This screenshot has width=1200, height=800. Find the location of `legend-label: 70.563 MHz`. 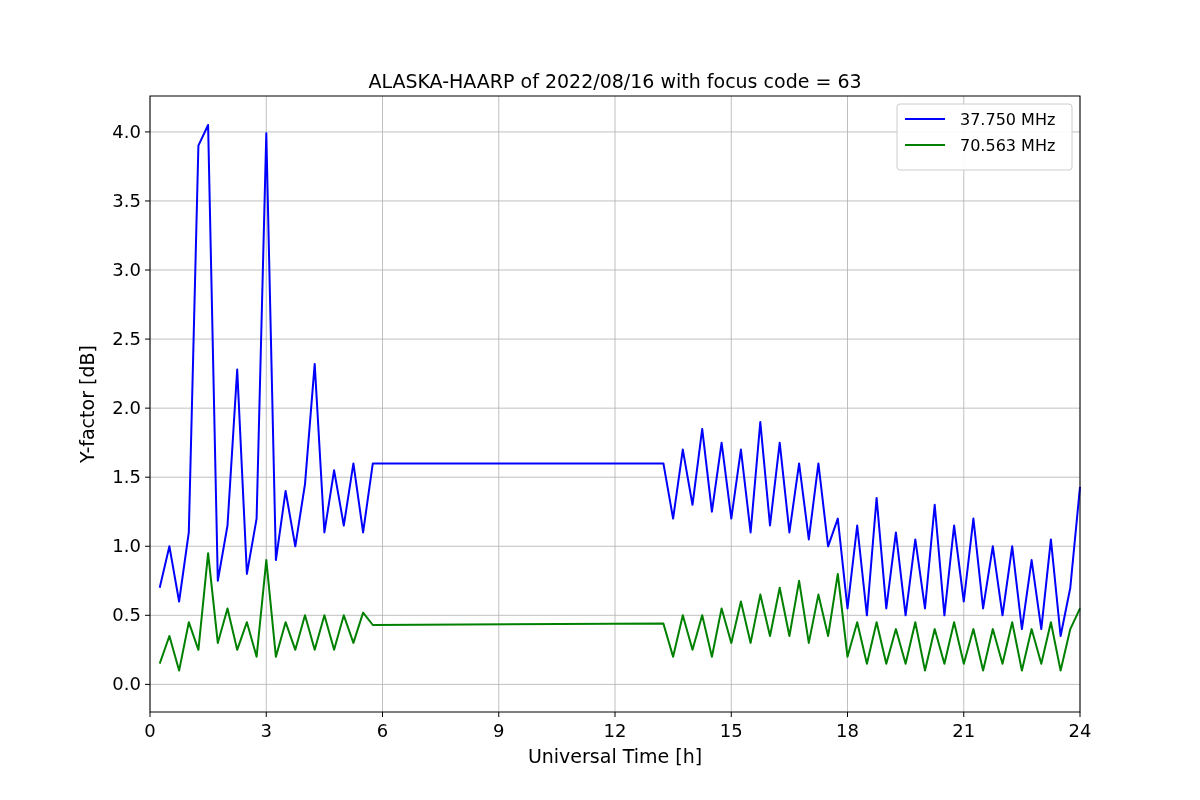

legend-label: 70.563 MHz is located at coordinates (1008, 145).